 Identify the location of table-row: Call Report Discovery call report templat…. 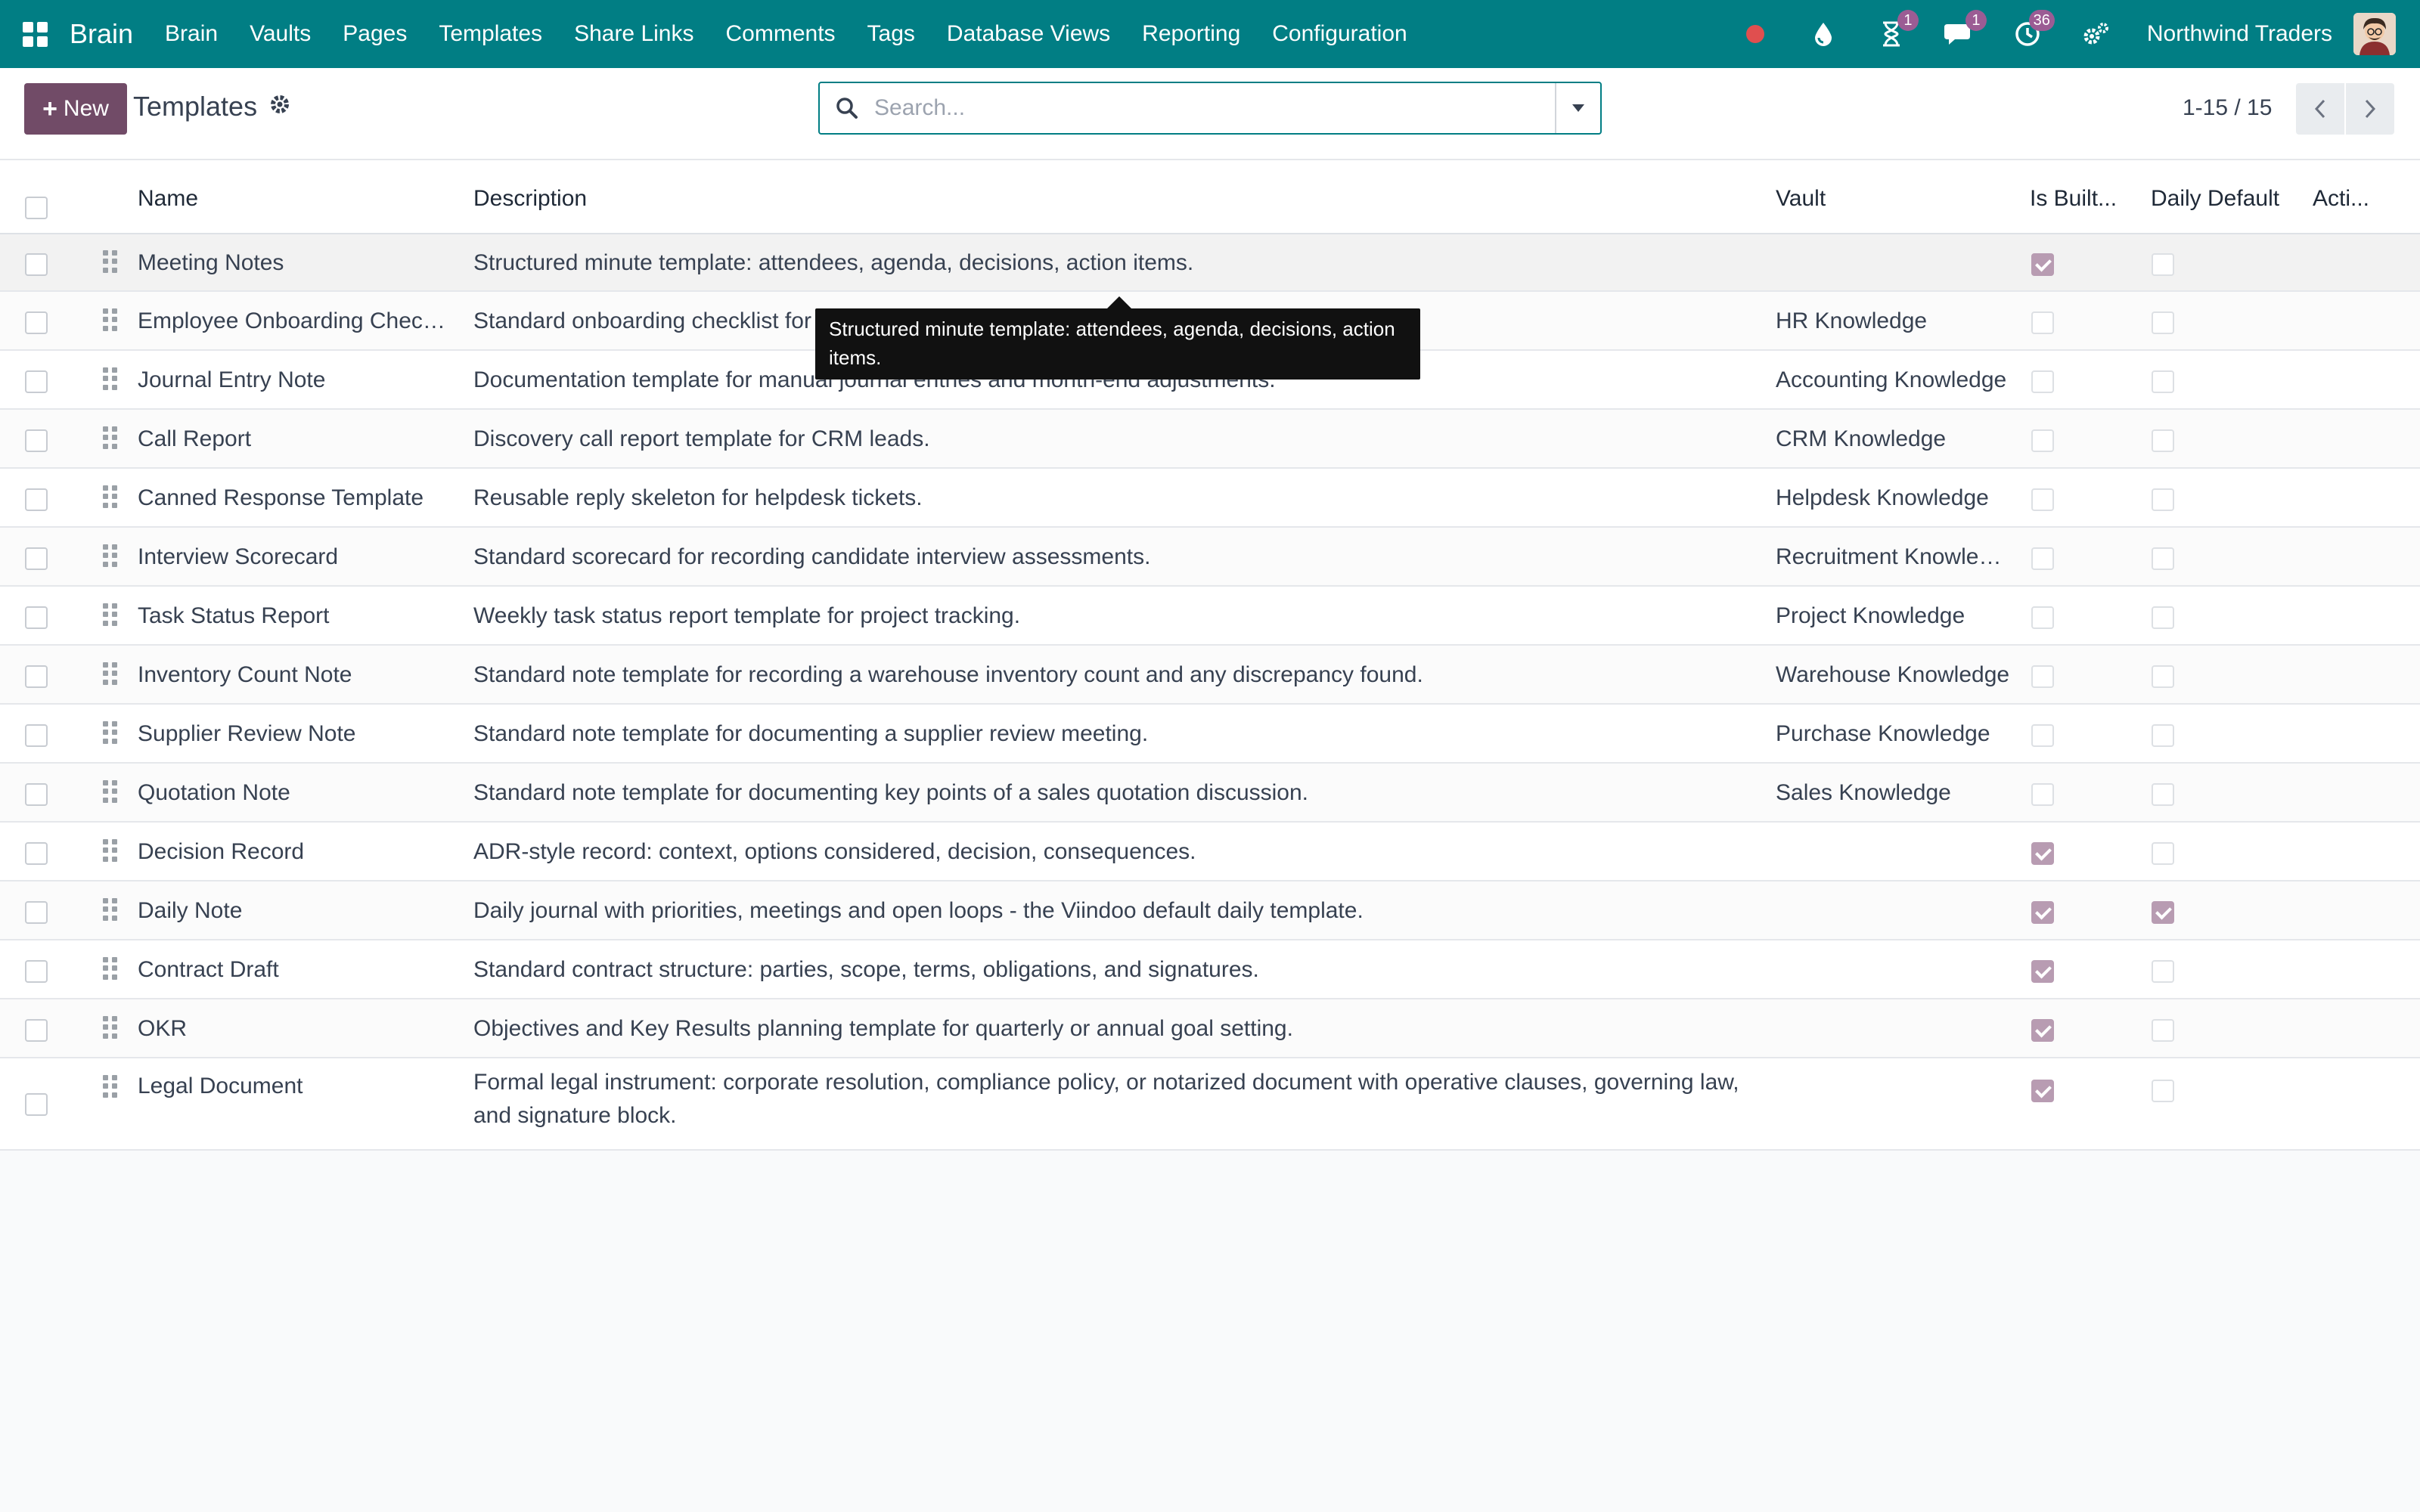
(1210, 440).